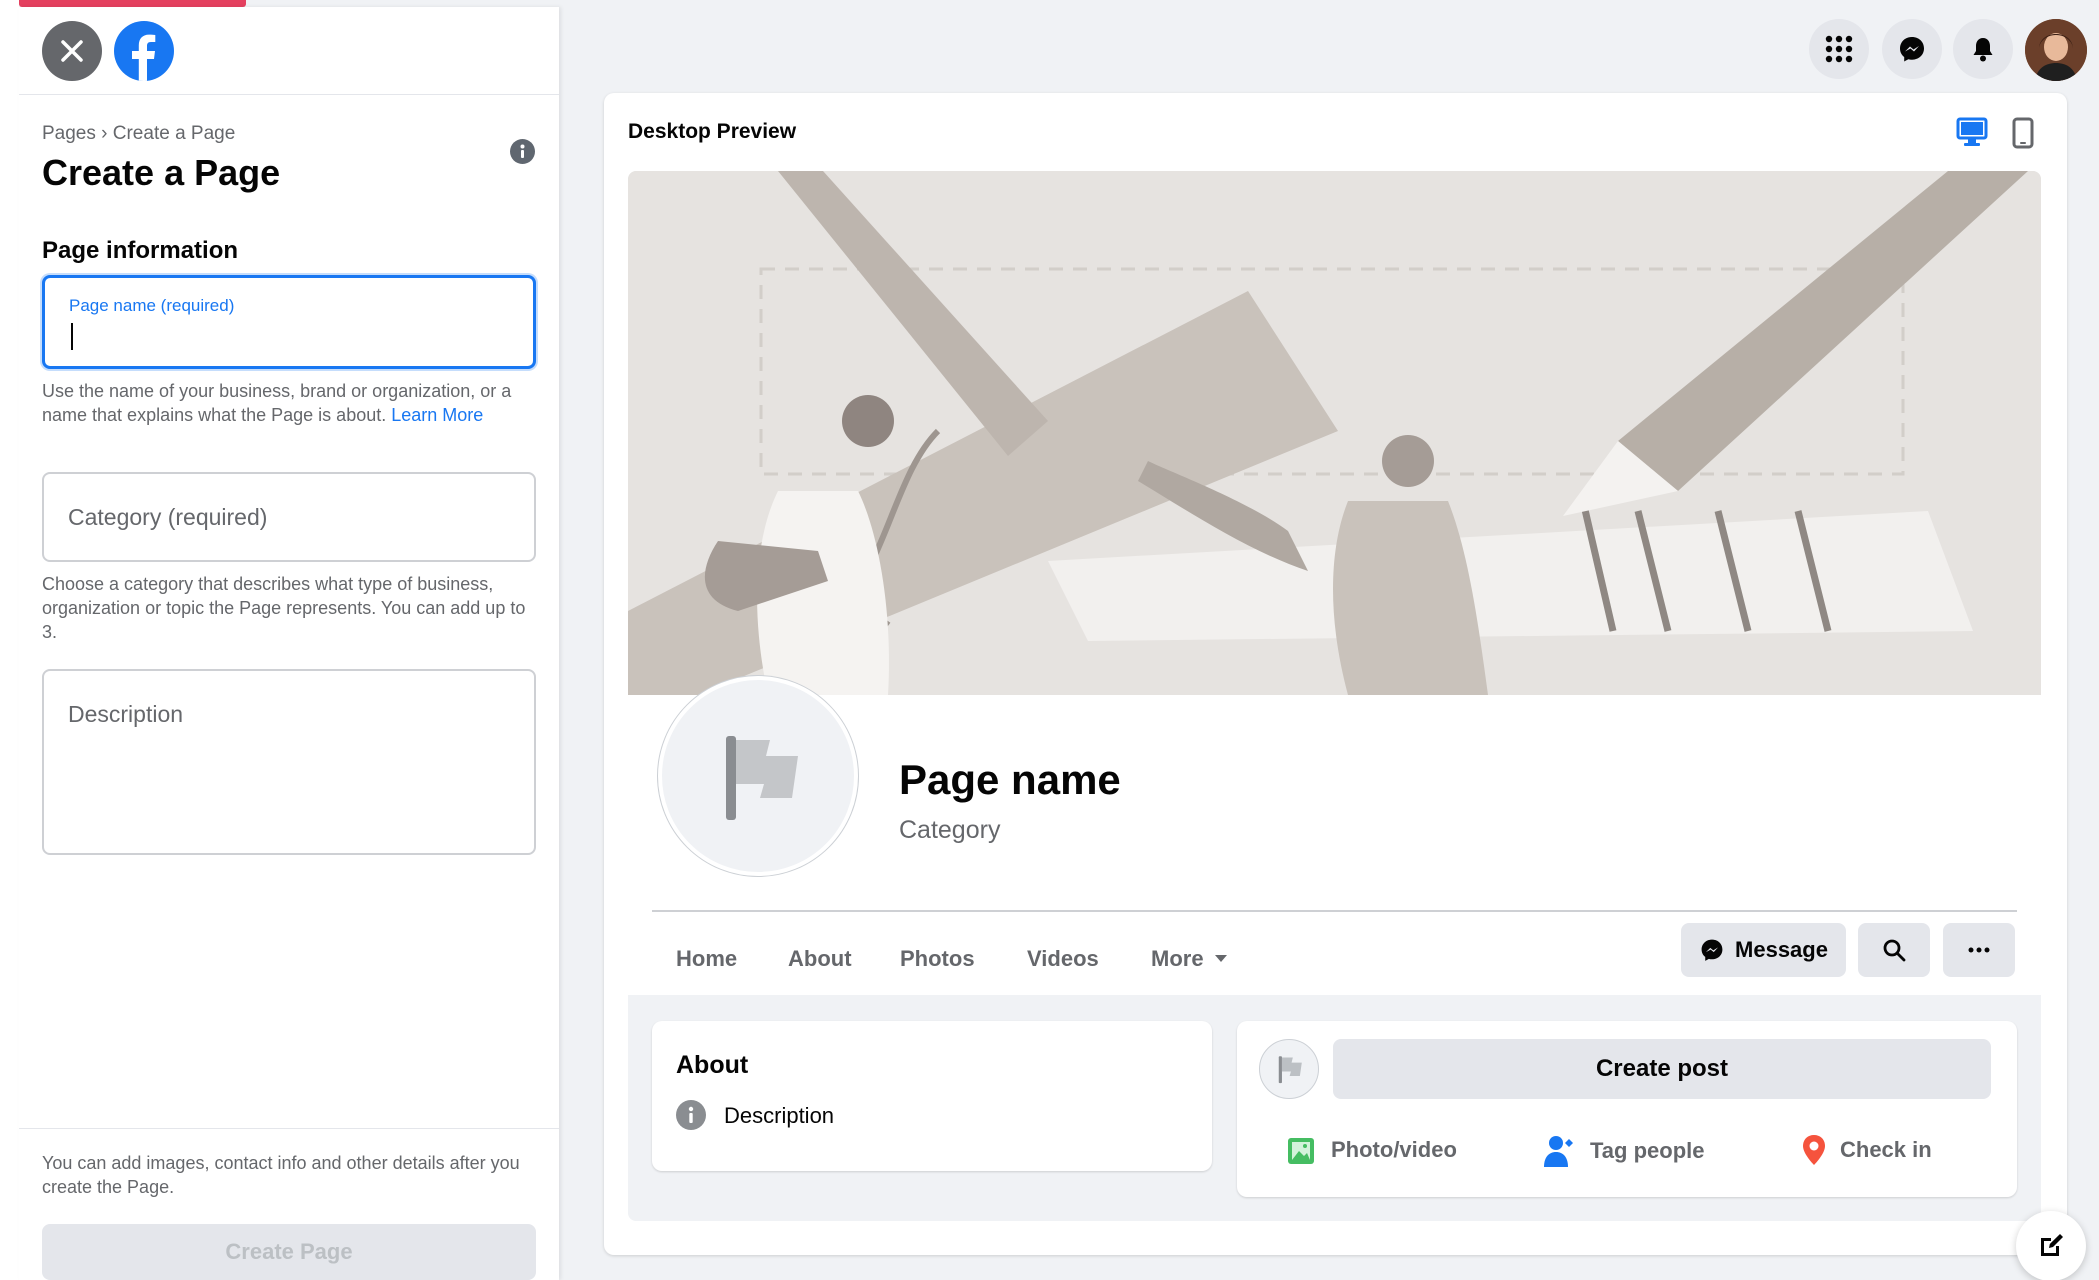 The height and width of the screenshot is (1280, 2099). Describe the element at coordinates (1814, 1150) in the screenshot. I see `location-pin-icon` at that location.